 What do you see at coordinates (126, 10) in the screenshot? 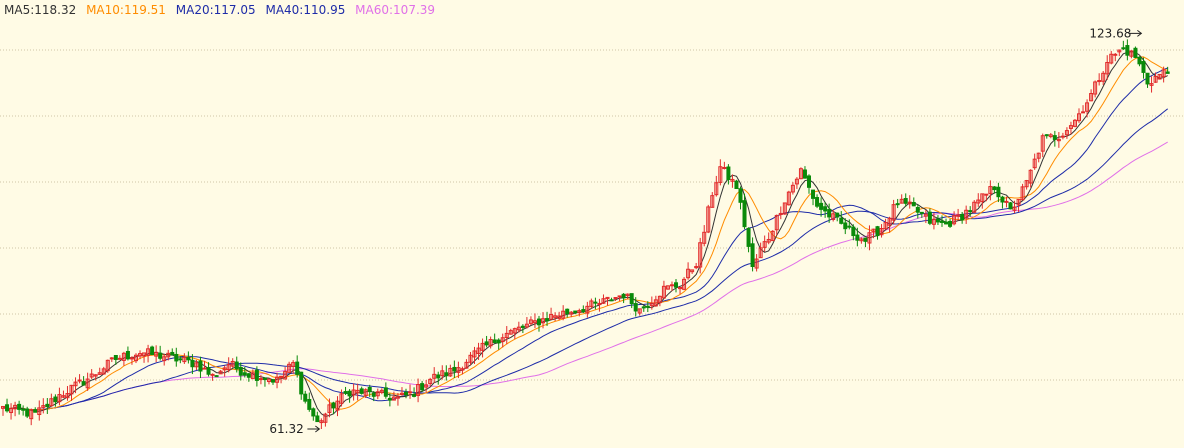
I see `legend-ma10: MA10:119.51` at bounding box center [126, 10].